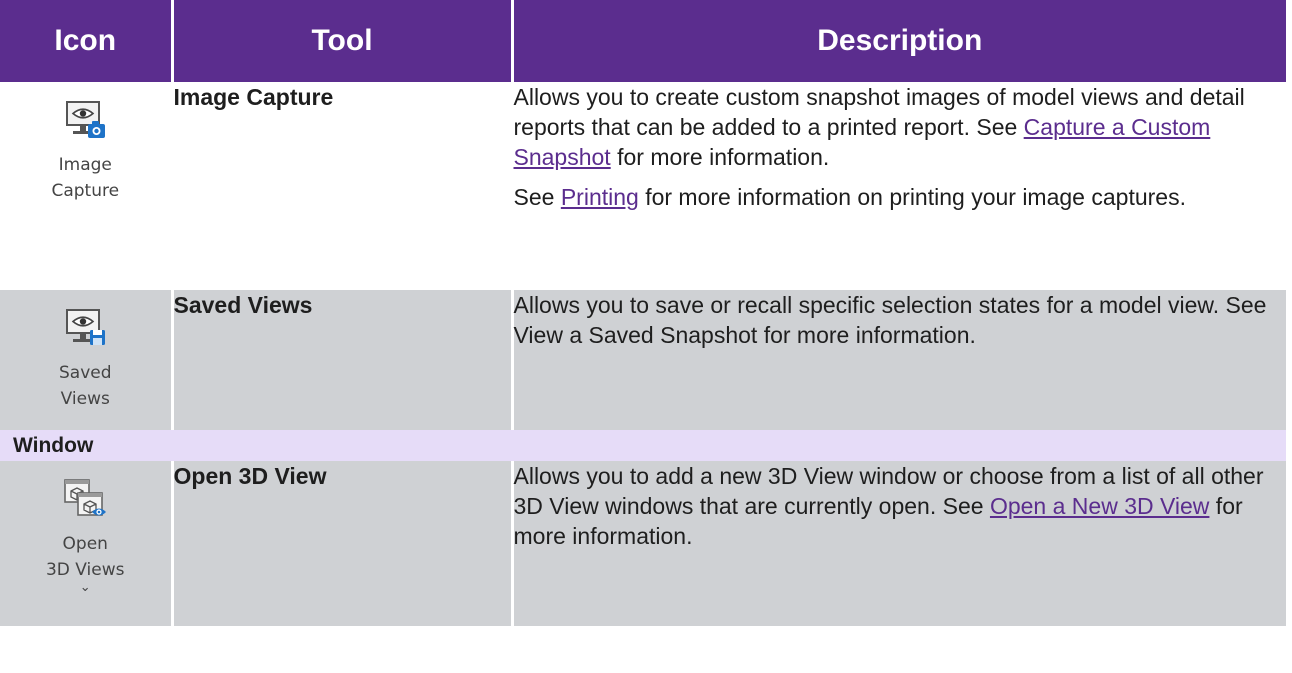  I want to click on open-3d-views-label-line1: Open, so click(85, 544).